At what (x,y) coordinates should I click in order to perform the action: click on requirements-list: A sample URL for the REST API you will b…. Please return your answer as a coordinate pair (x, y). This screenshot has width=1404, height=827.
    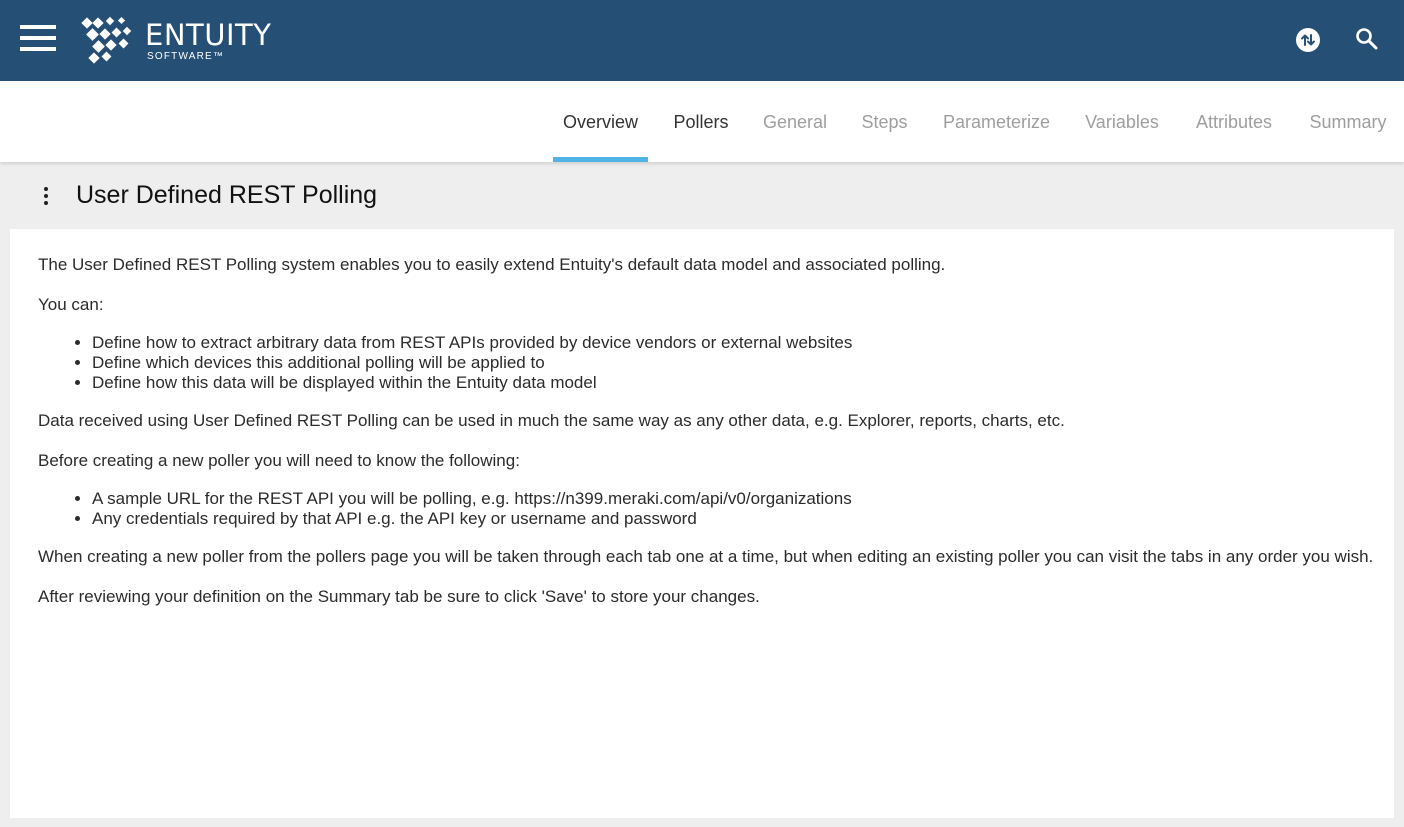
    Looking at the image, I should click on (708, 509).